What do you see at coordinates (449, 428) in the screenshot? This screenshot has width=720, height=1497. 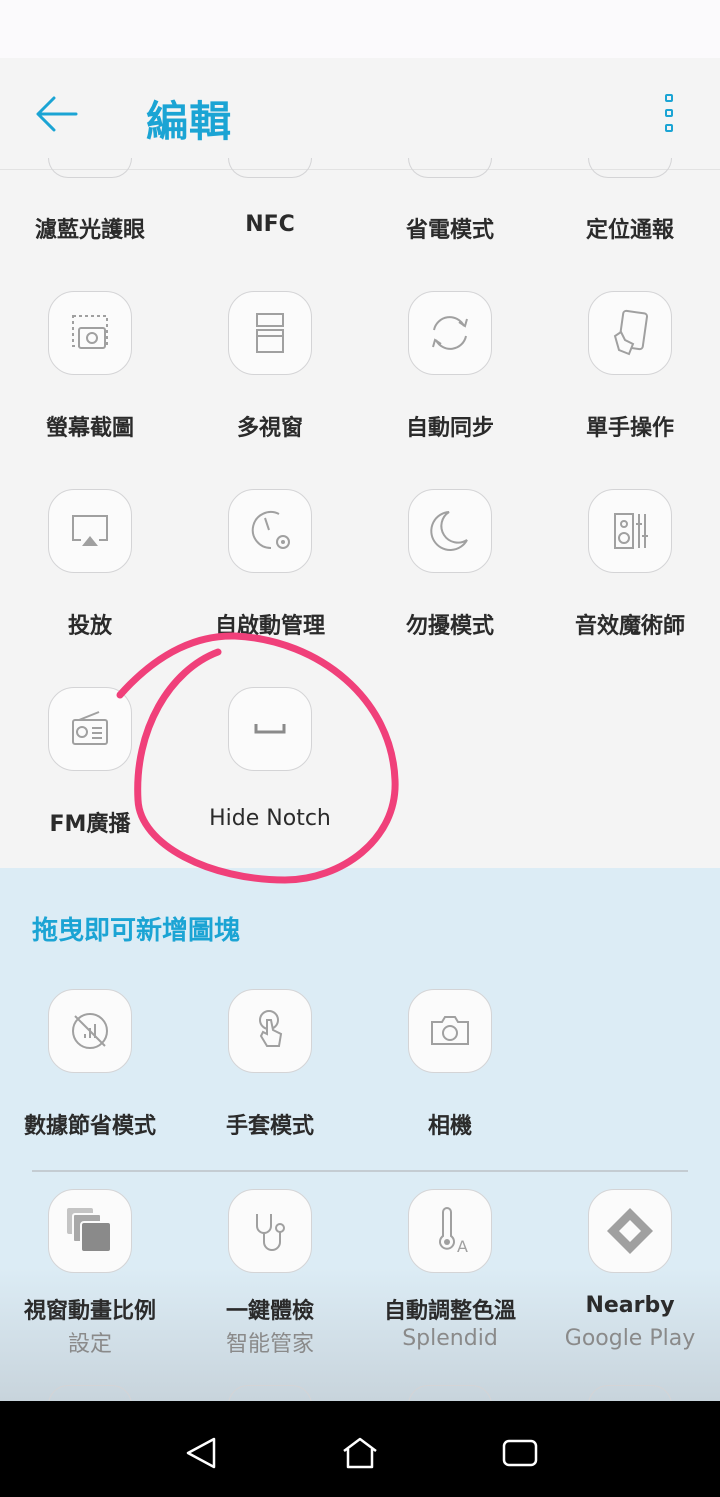 I see `tile-label: 自動同步` at bounding box center [449, 428].